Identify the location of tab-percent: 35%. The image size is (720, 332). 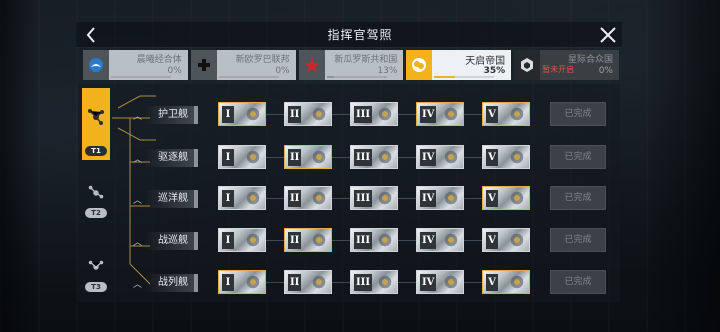
(494, 71).